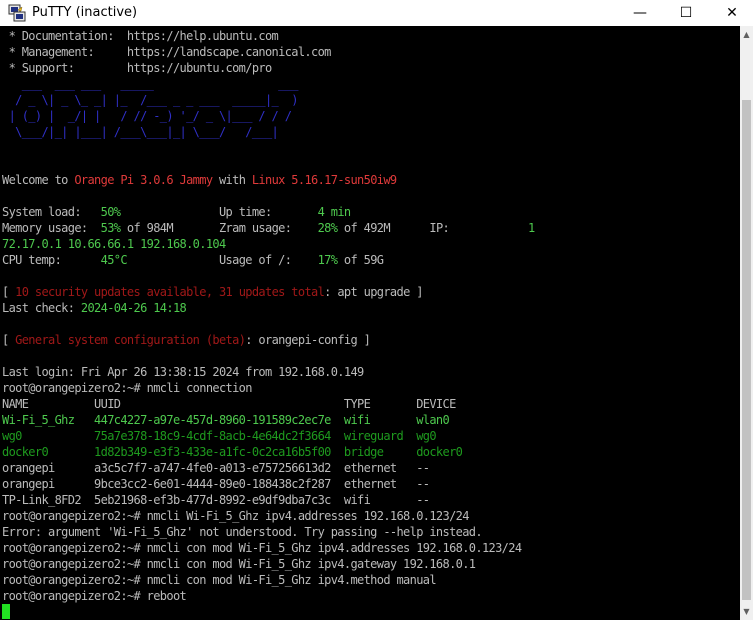  I want to click on terminal-text: 1, so click(531, 228).